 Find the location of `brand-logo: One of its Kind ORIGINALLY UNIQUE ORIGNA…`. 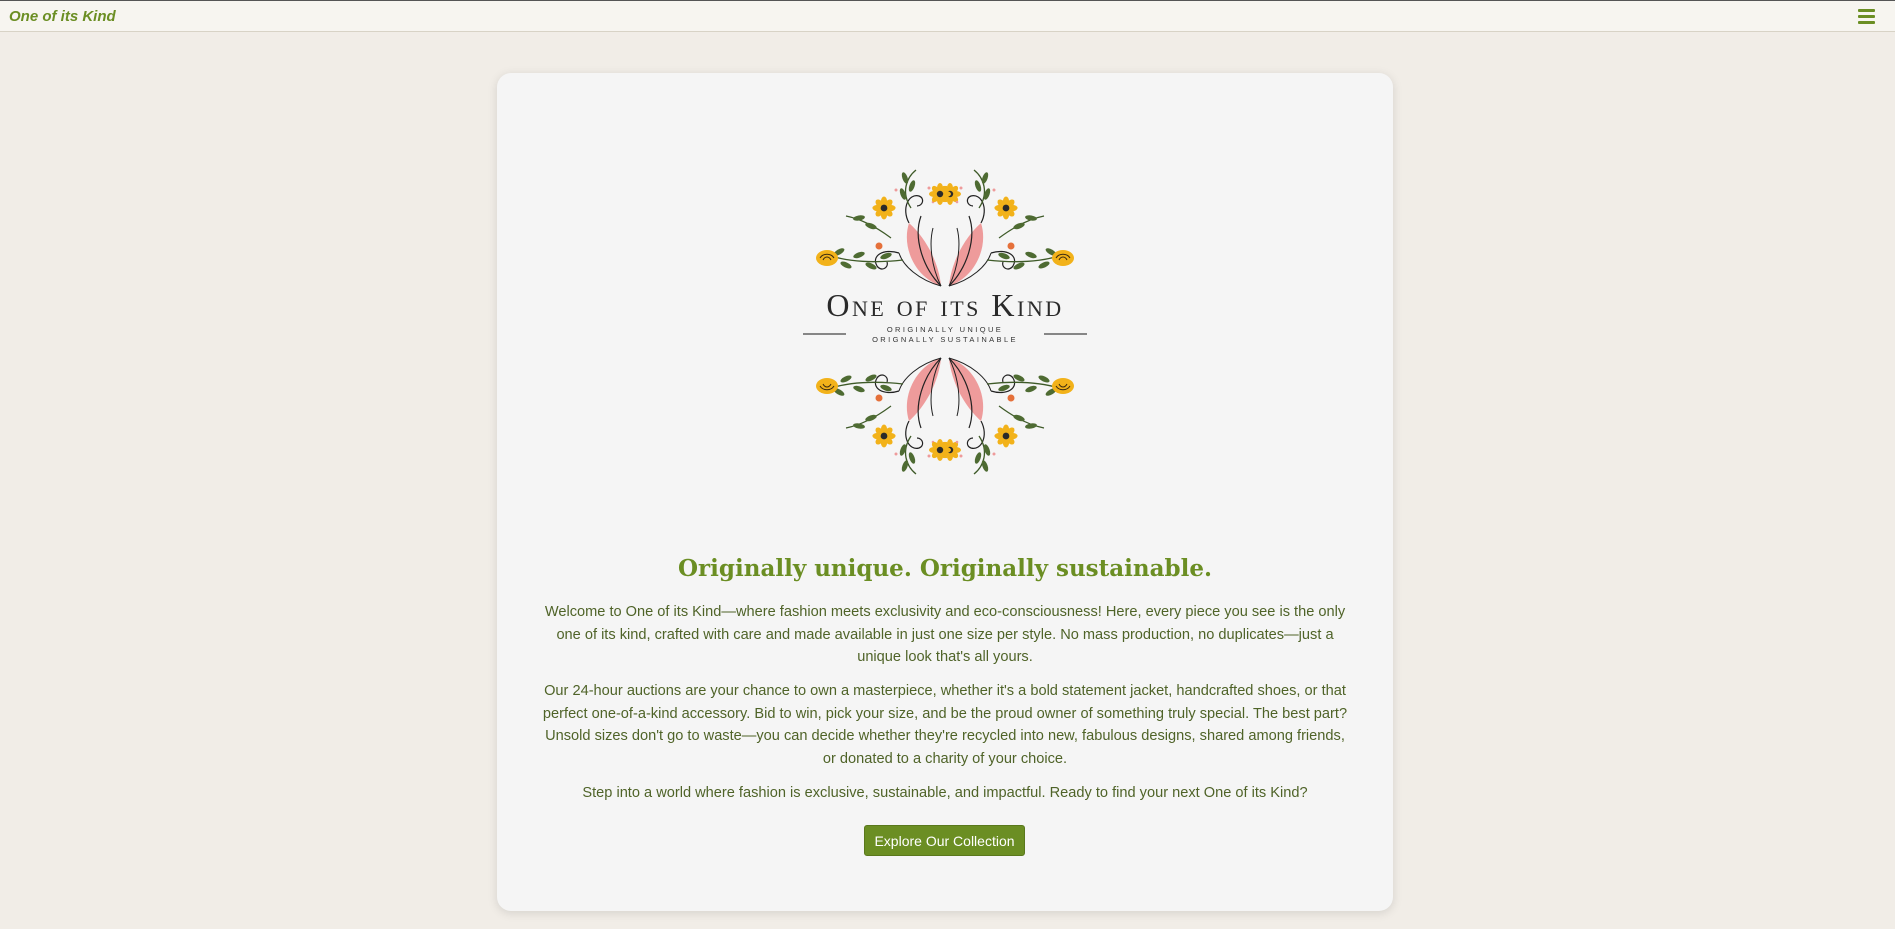

brand-logo: One of its Kind ORIGINALLY UNIQUE ORIGNA… is located at coordinates (945, 322).